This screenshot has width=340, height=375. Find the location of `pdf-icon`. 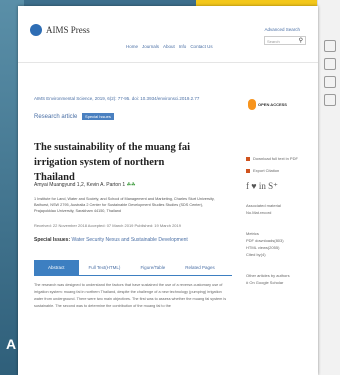

pdf-icon is located at coordinates (248, 158).